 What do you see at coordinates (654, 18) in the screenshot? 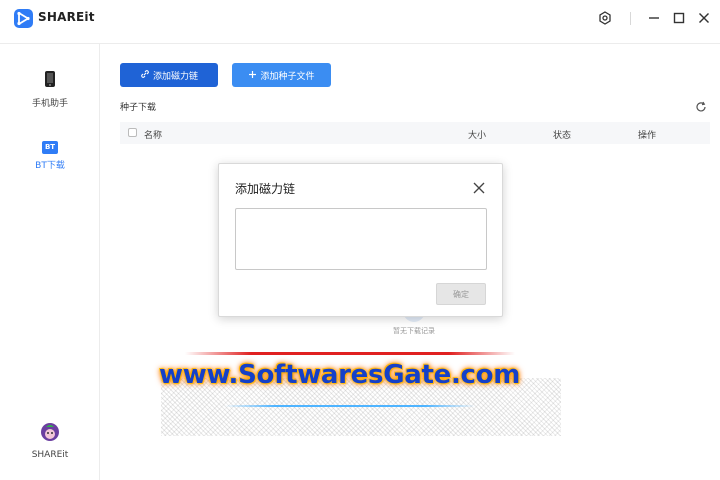
I see `minimize-icon` at bounding box center [654, 18].